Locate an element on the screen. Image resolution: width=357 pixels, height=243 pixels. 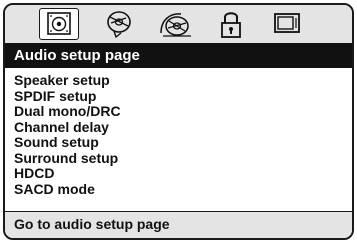
audio-disc-icon is located at coordinates (175, 25).